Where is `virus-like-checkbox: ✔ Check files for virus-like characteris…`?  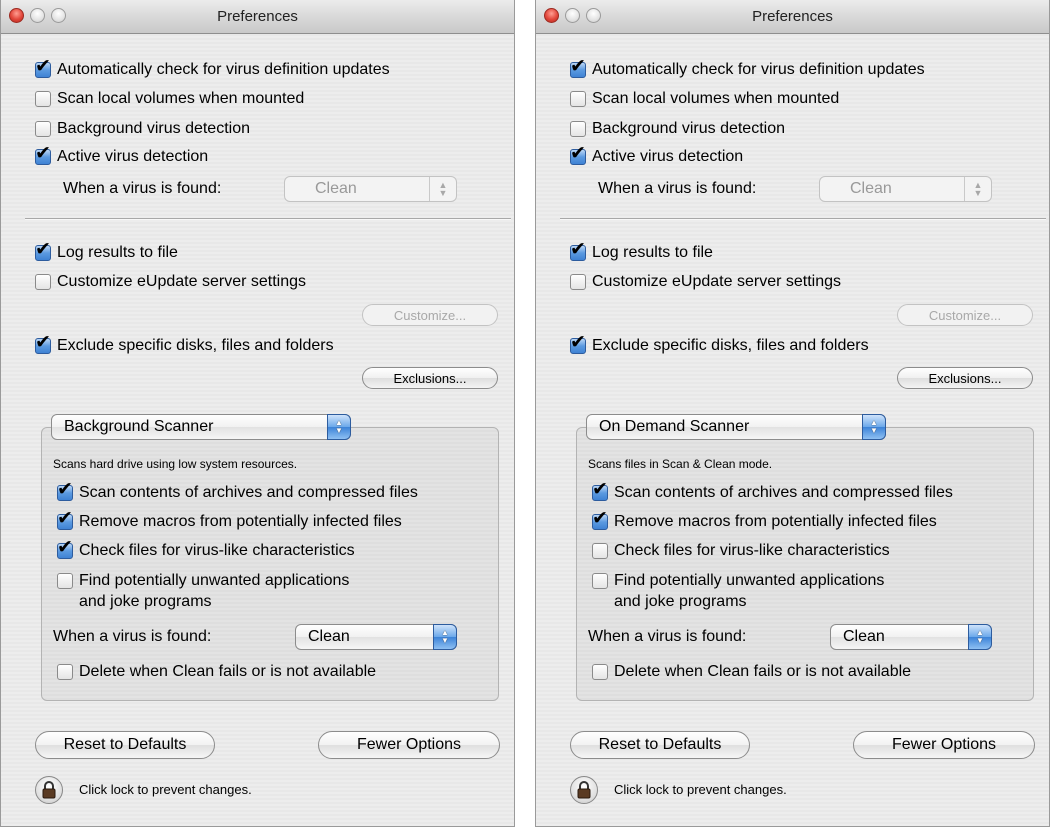 virus-like-checkbox: ✔ Check files for virus-like characteris… is located at coordinates (206, 550).